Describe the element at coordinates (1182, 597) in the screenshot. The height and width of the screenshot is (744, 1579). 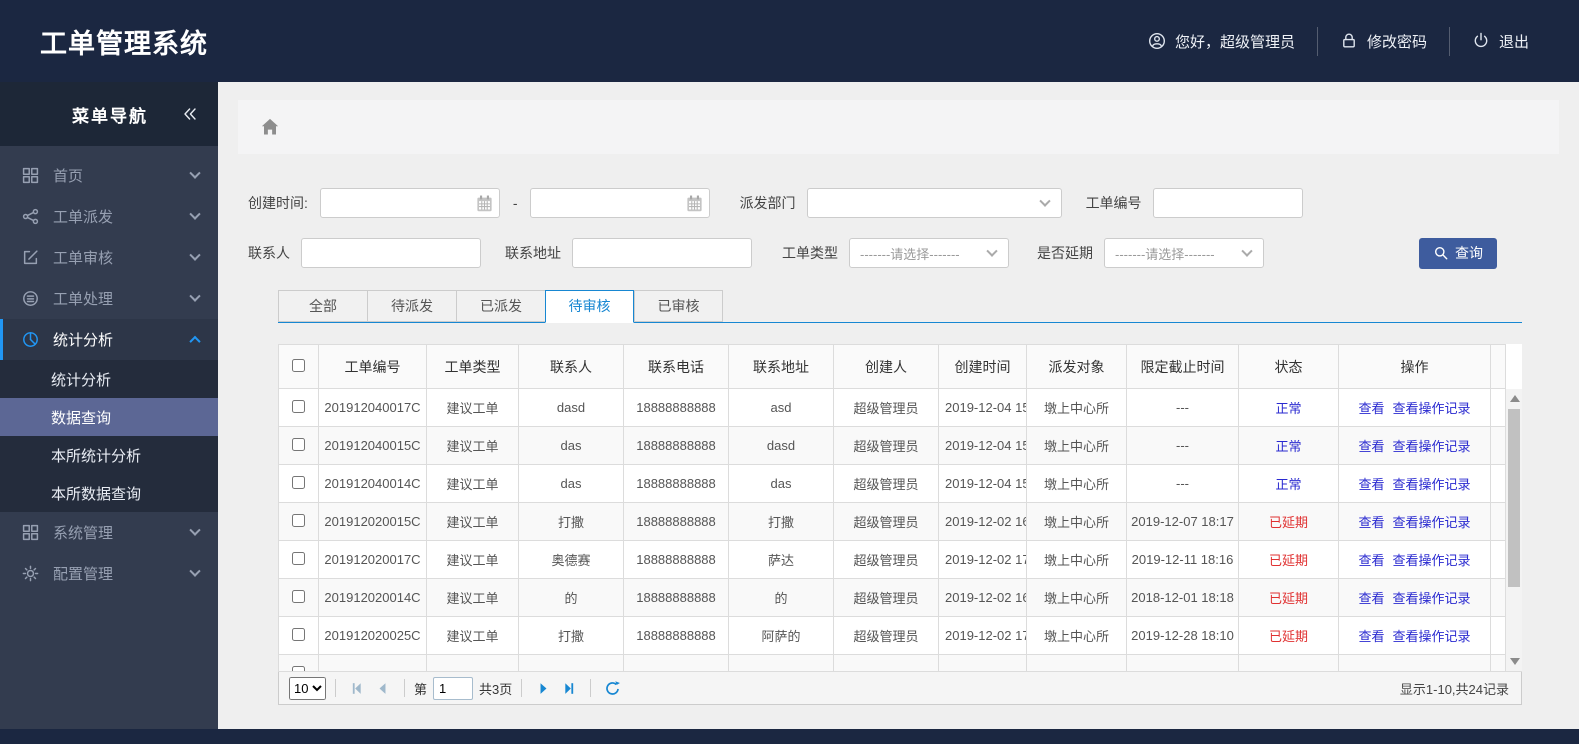
I see `cell-deadline: 2018-12-01 18:18` at that location.